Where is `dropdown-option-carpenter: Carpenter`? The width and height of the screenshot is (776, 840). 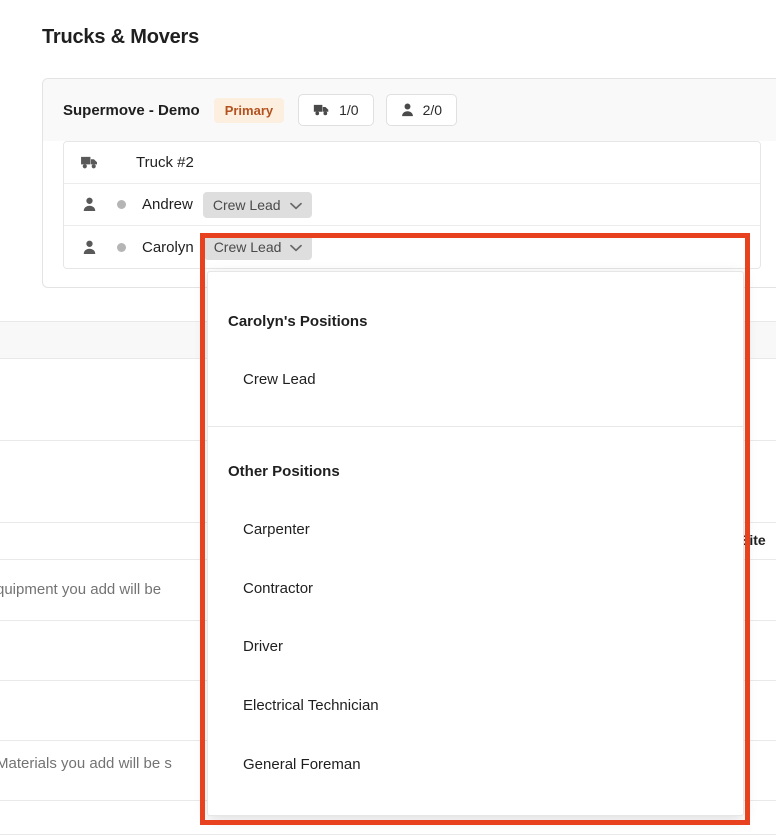 dropdown-option-carpenter: Carpenter is located at coordinates (276, 529).